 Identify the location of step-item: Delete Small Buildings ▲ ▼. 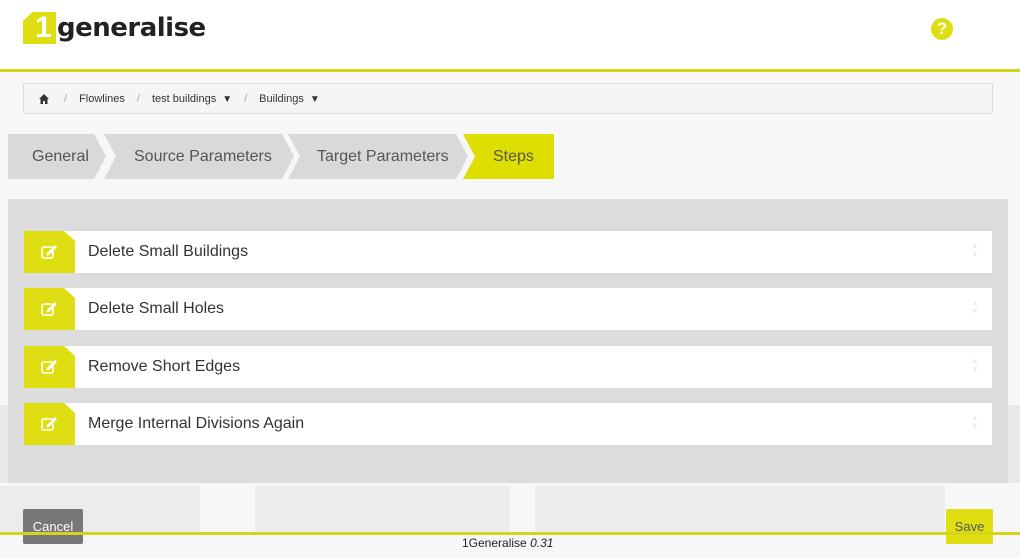
(508, 252).